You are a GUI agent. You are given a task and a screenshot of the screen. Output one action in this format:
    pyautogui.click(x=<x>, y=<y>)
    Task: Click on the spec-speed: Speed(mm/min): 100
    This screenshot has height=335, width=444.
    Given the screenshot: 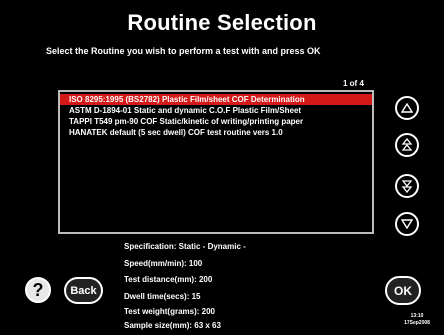 What is the action you would take?
    pyautogui.click(x=163, y=263)
    